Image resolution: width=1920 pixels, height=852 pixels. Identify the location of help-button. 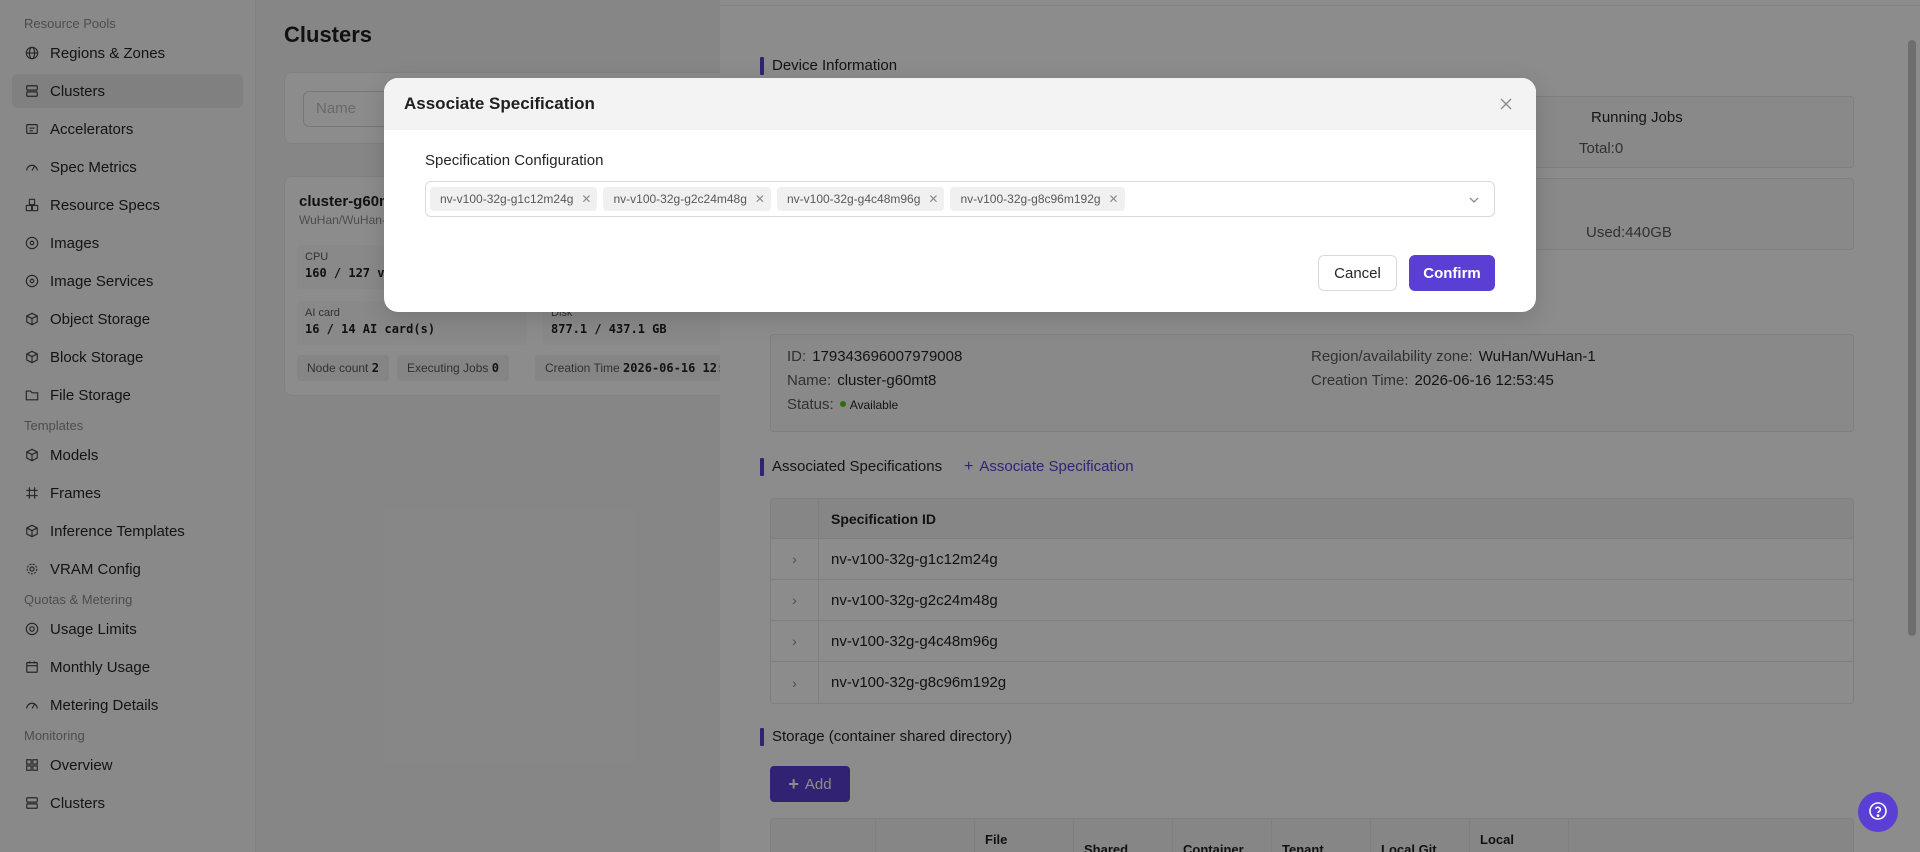
(1878, 812).